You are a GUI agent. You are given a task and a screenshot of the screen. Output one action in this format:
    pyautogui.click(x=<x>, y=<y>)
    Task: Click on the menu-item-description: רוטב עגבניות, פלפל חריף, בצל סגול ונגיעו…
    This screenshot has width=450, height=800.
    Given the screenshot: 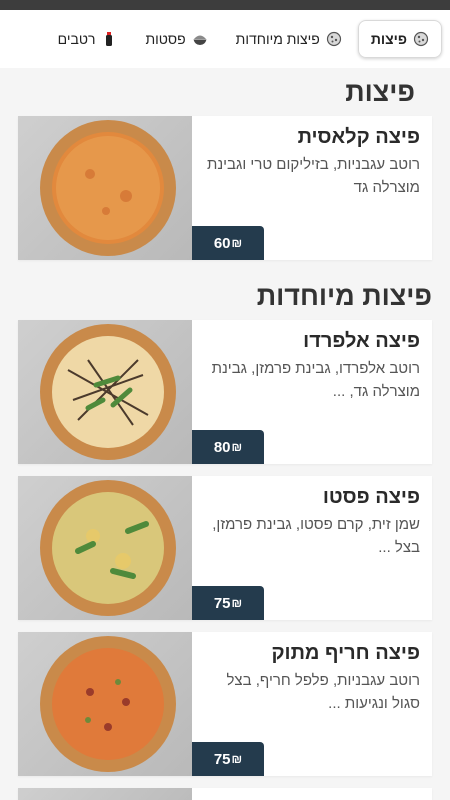 What is the action you would take?
    pyautogui.click(x=323, y=692)
    